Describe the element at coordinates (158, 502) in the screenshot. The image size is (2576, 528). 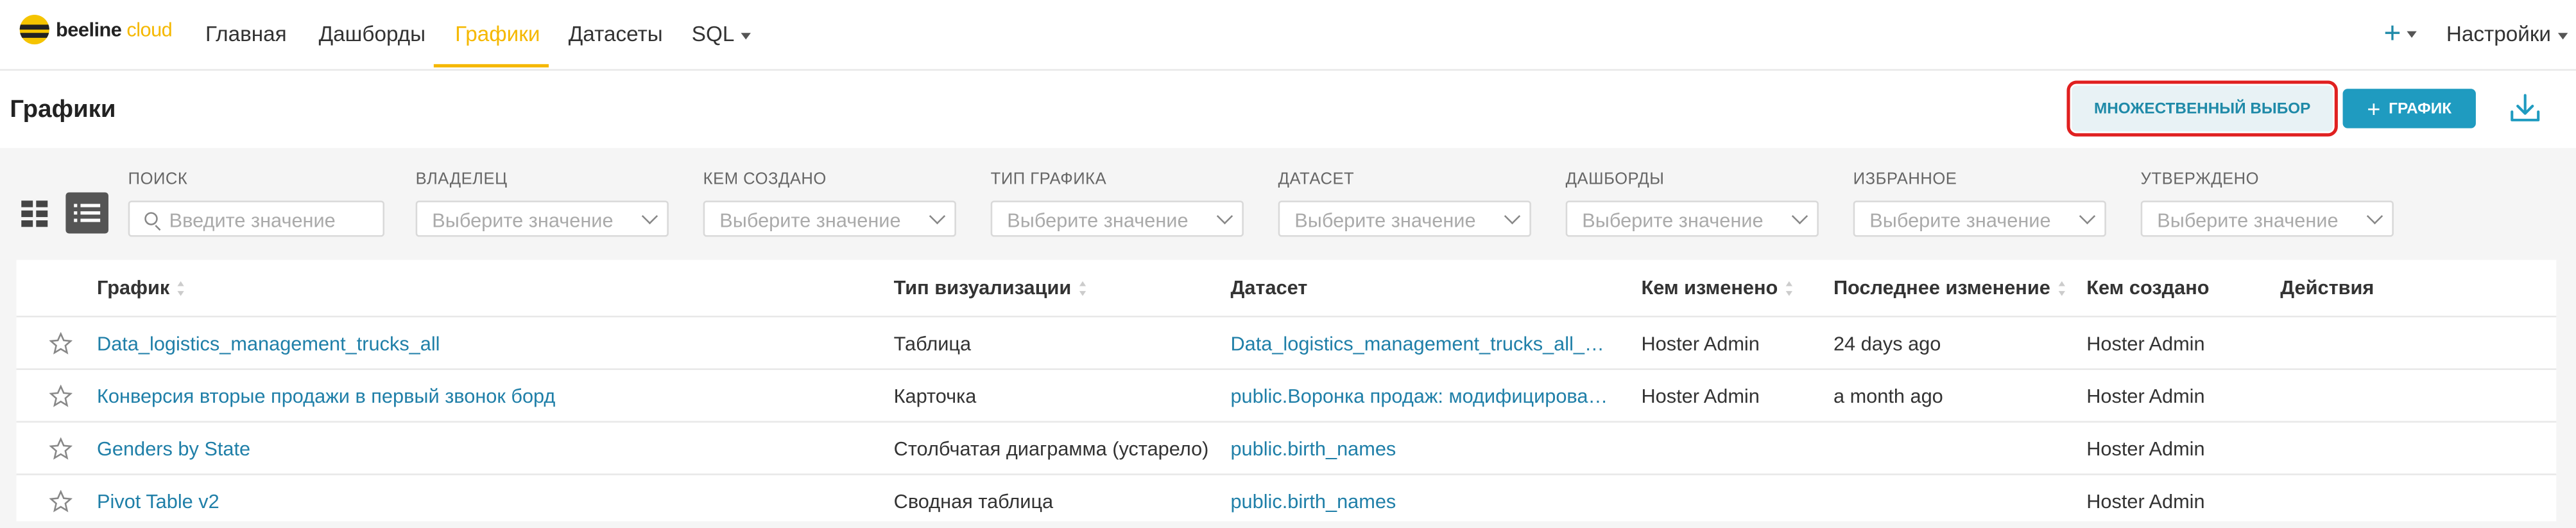
I see `chart-name-link: Pivot Table v2` at that location.